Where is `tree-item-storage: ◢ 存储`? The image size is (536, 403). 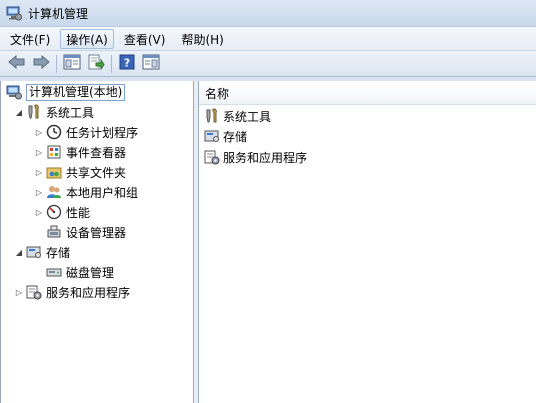 tree-item-storage: ◢ 存储 is located at coordinates (41, 252).